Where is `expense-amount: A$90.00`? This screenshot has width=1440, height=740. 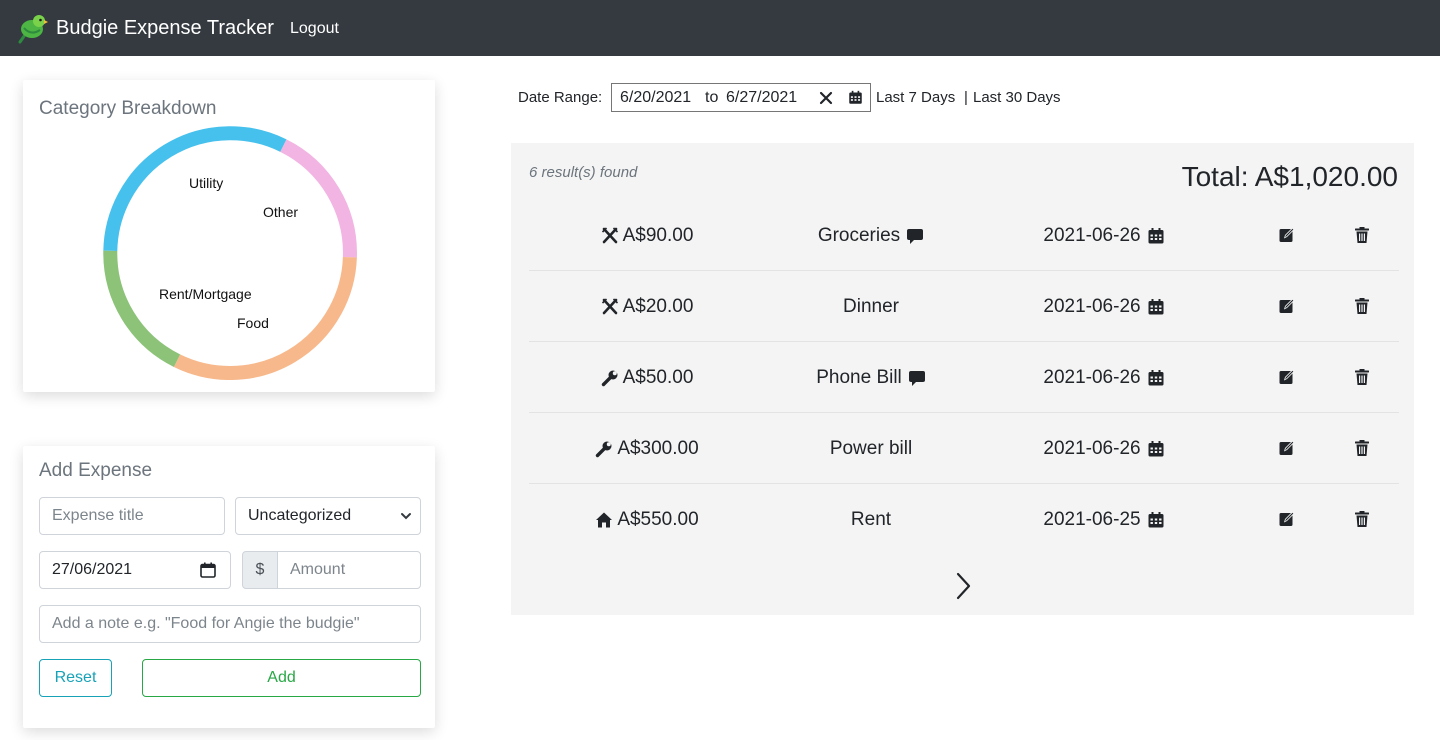
expense-amount: A$90.00 is located at coordinates (658, 235).